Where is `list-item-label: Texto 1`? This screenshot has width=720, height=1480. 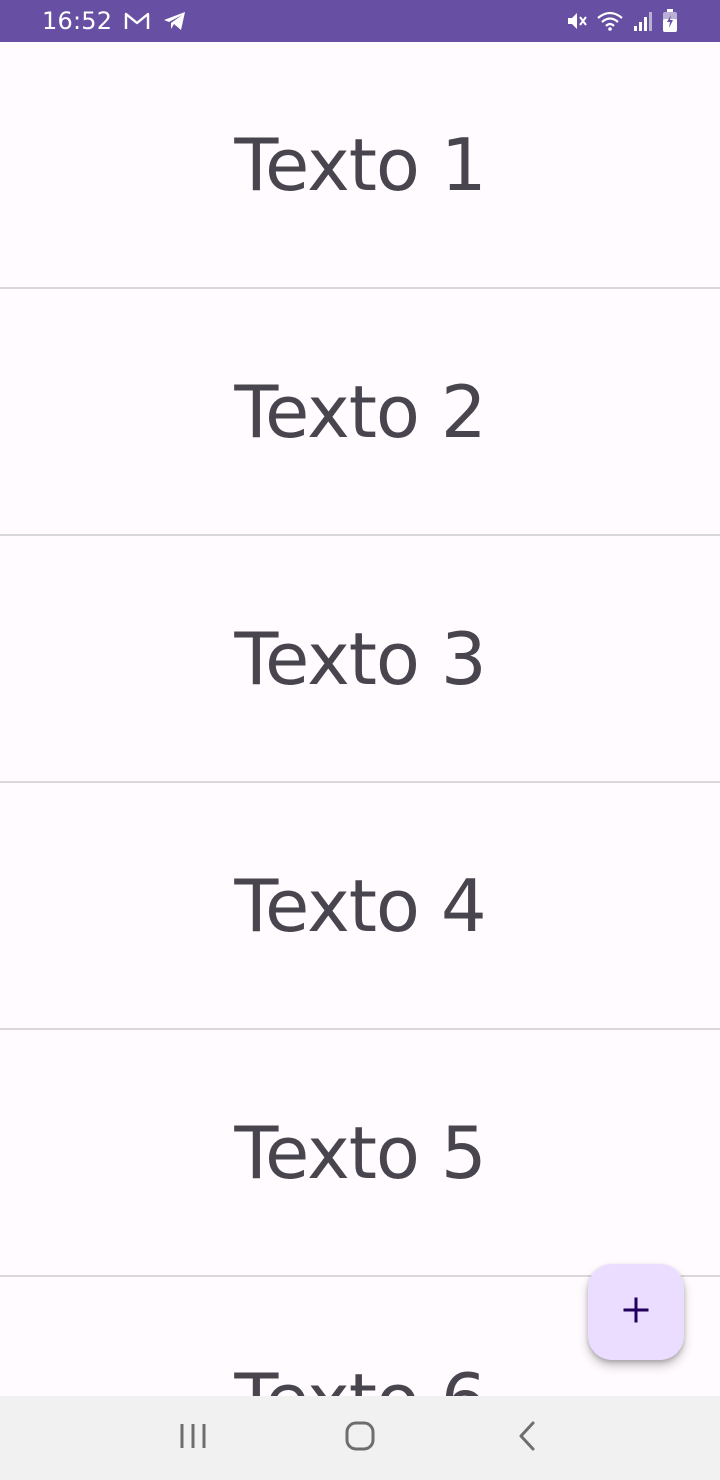 list-item-label: Texto 1 is located at coordinates (360, 164).